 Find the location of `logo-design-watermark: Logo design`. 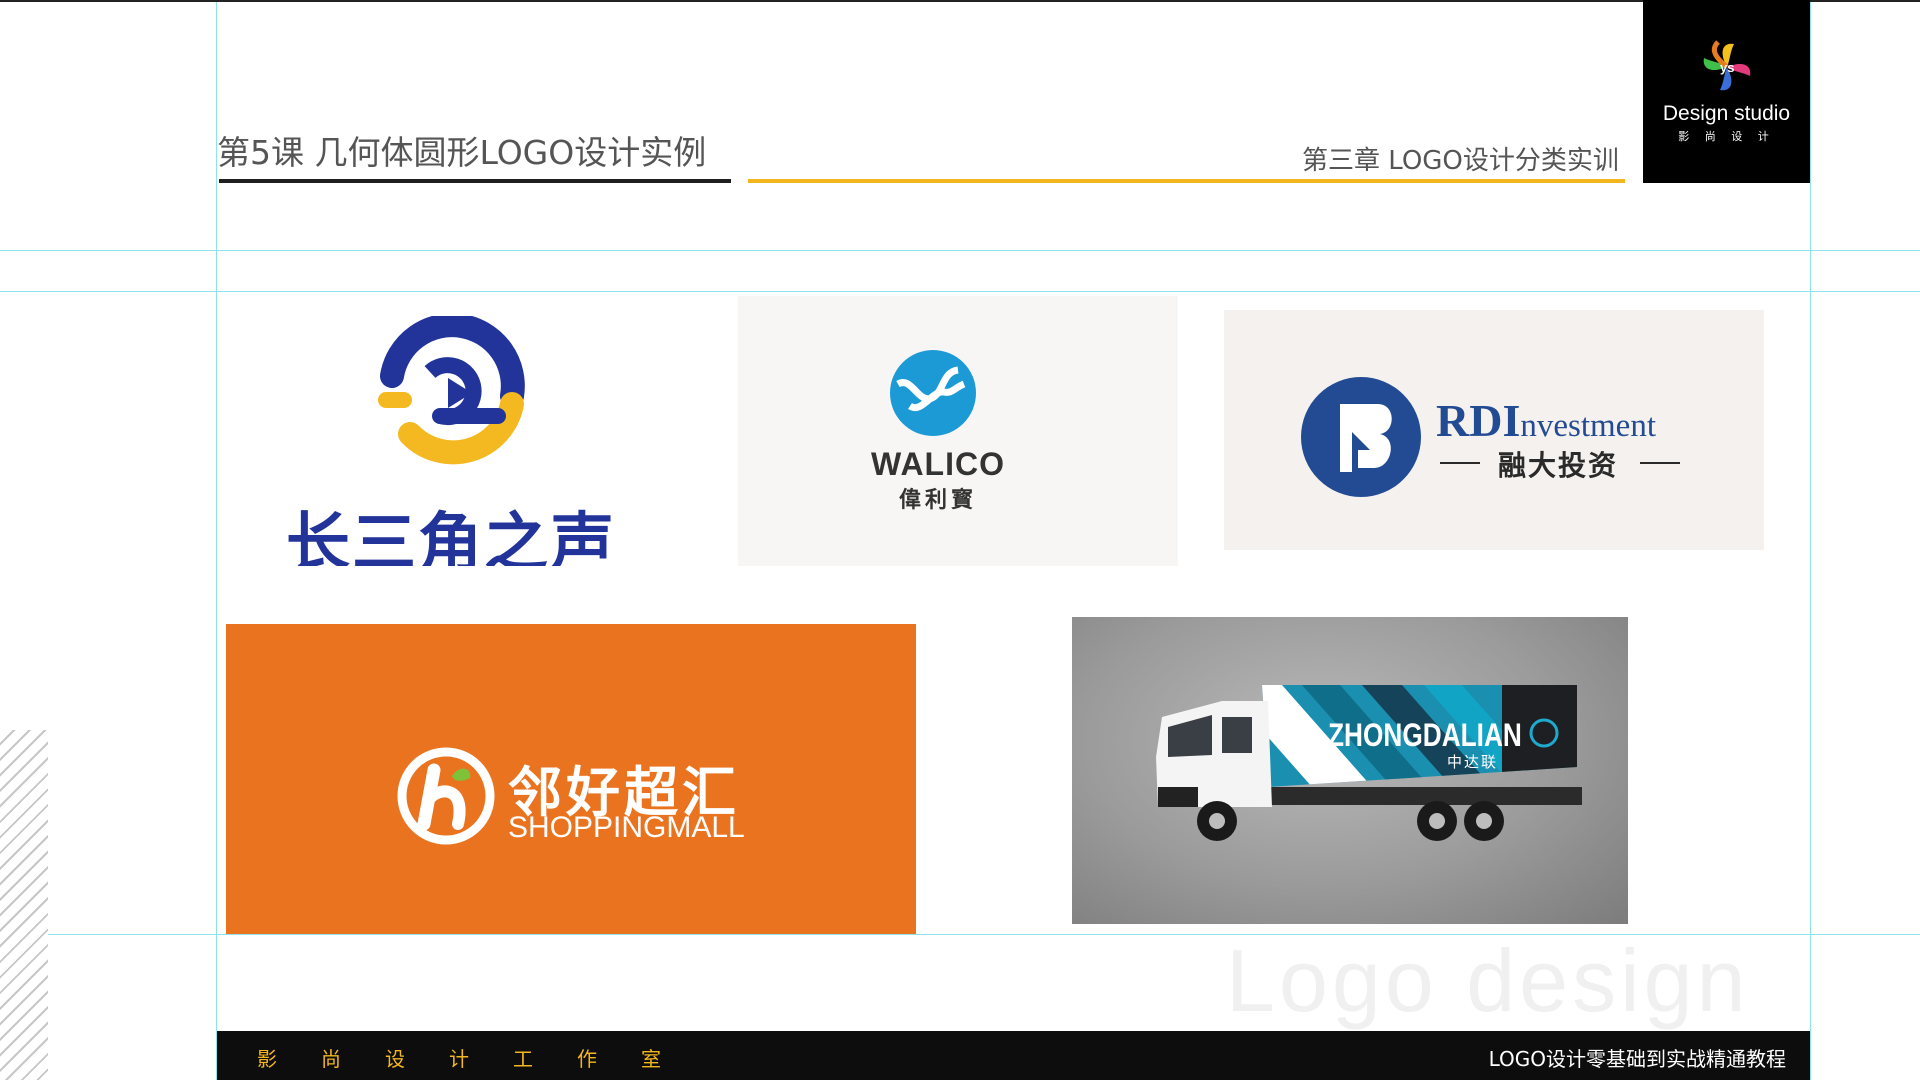

logo-design-watermark: Logo design is located at coordinates (1488, 980).